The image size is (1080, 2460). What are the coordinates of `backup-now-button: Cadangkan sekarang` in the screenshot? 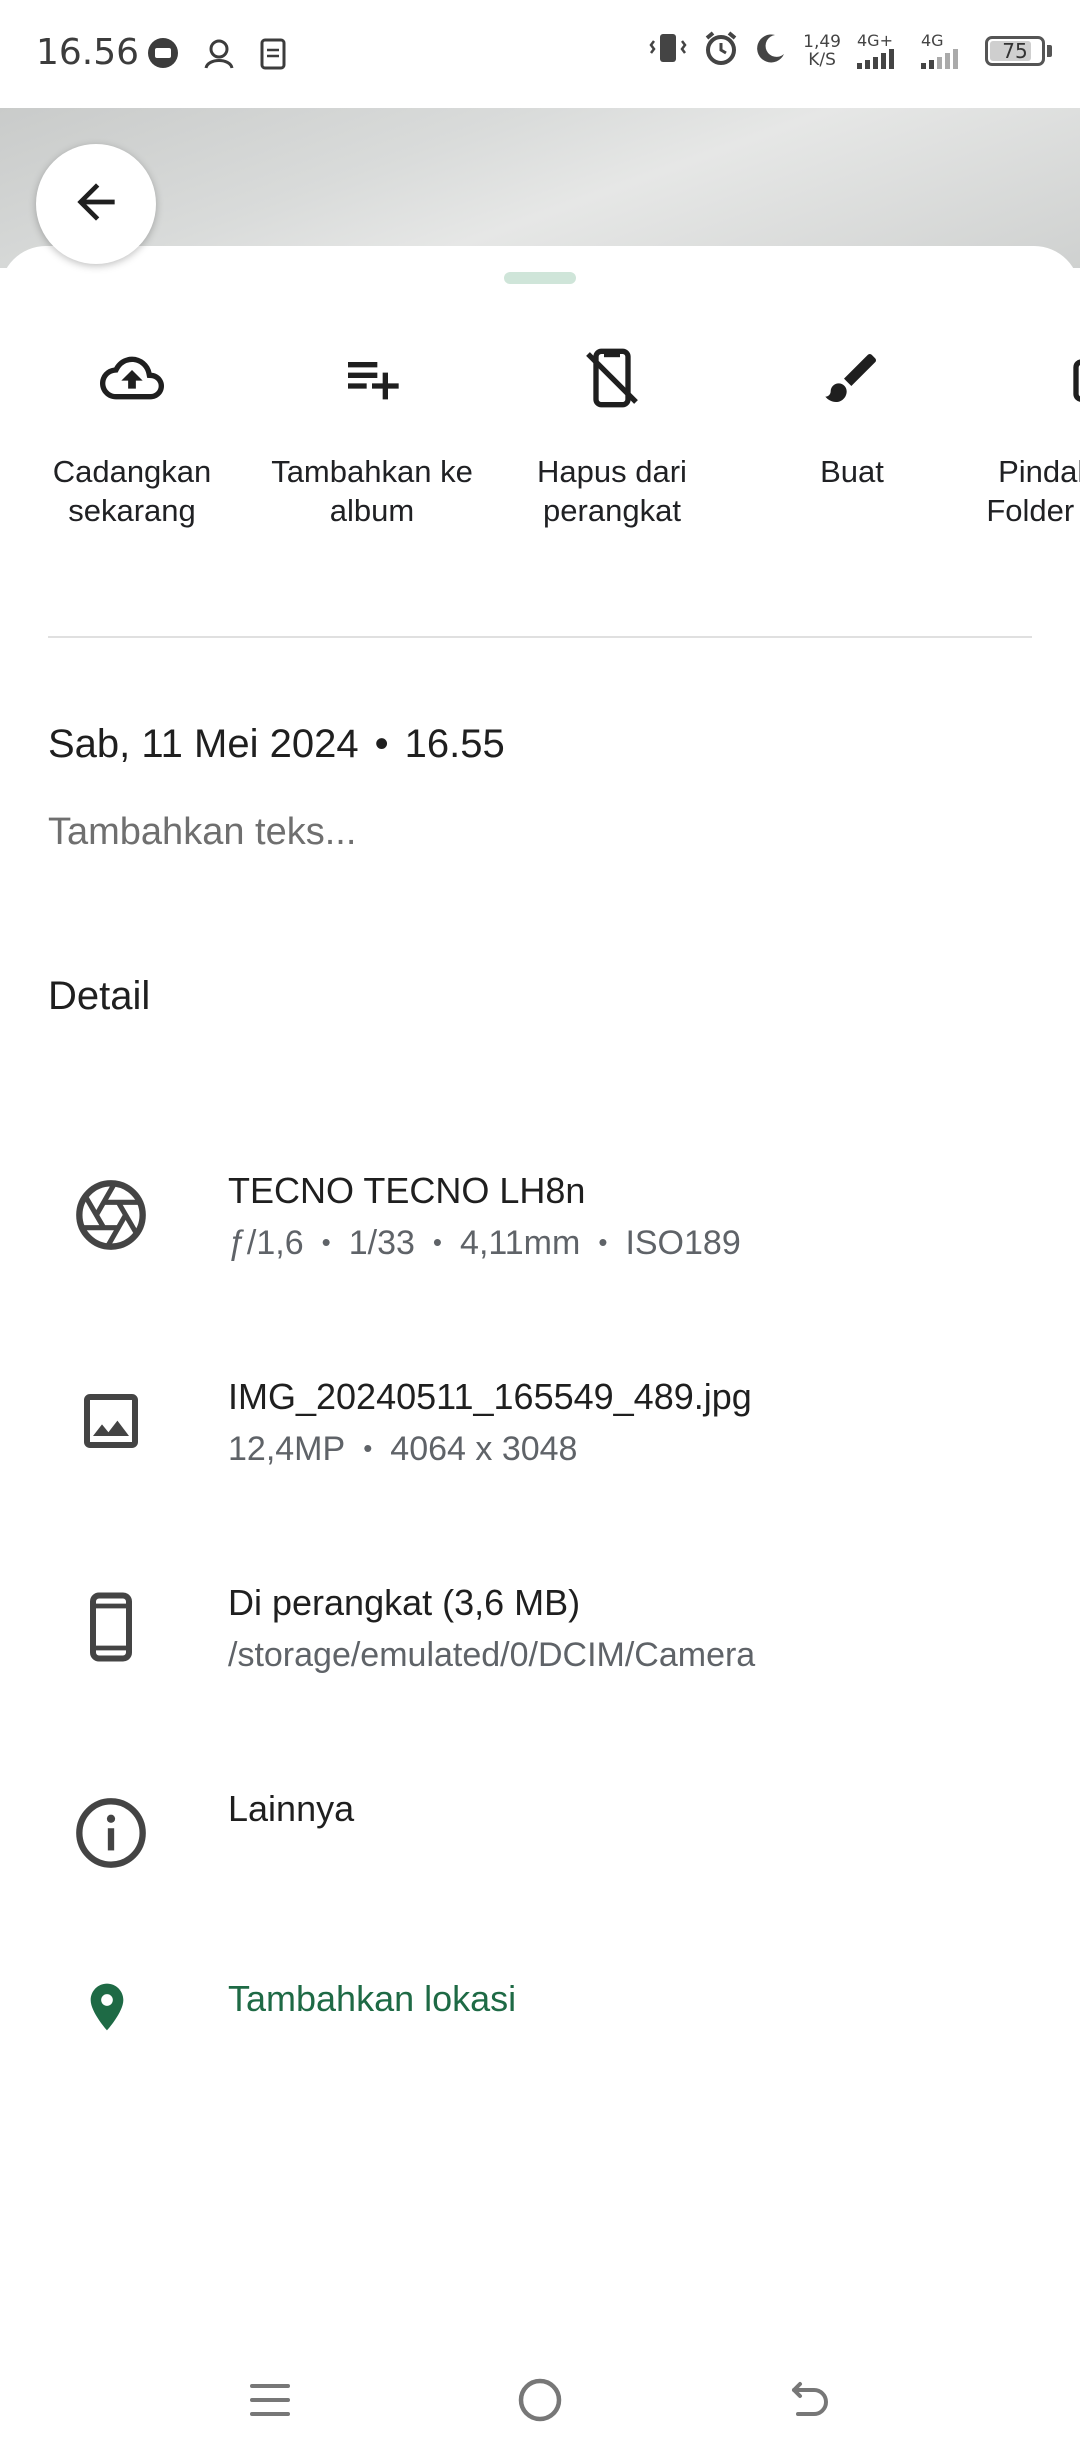 It's located at (132, 428).